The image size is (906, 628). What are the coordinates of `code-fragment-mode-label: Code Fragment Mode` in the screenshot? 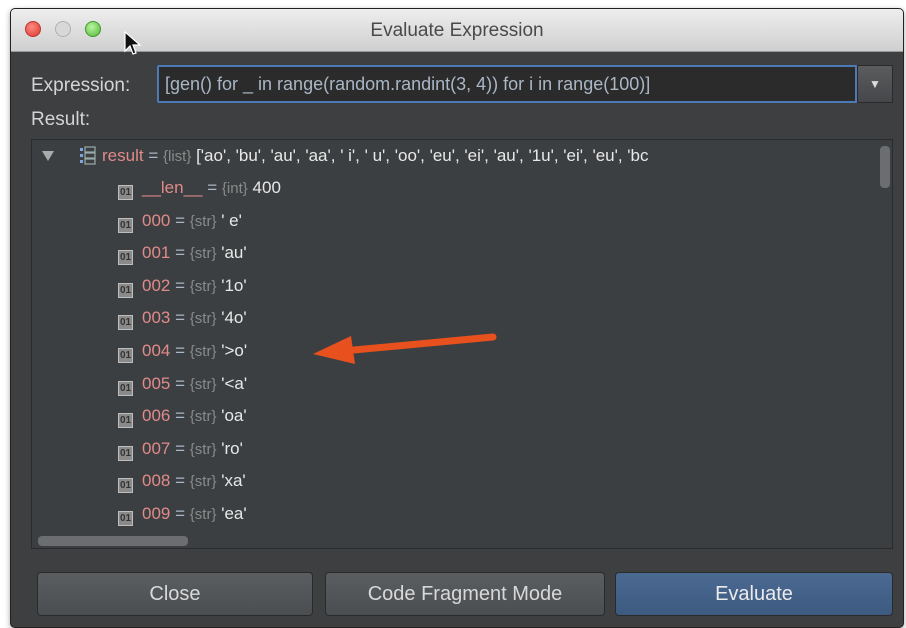 It's located at (465, 594).